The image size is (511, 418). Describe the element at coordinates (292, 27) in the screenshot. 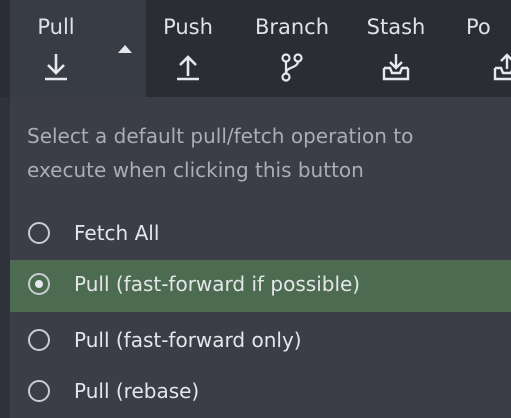

I see `branch-label: Branch` at that location.